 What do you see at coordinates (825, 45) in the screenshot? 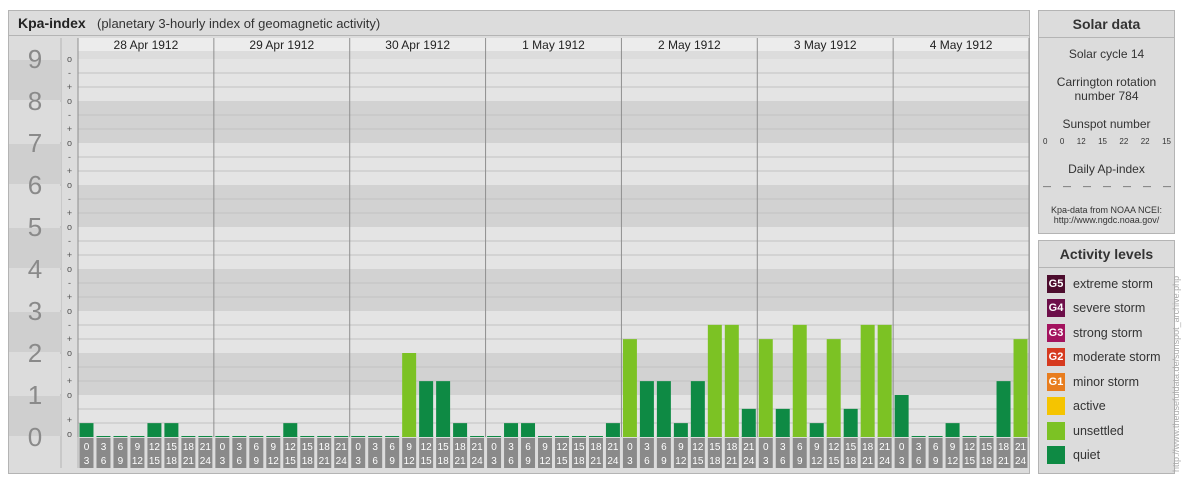
I see `day-label: 3 May 1912` at bounding box center [825, 45].